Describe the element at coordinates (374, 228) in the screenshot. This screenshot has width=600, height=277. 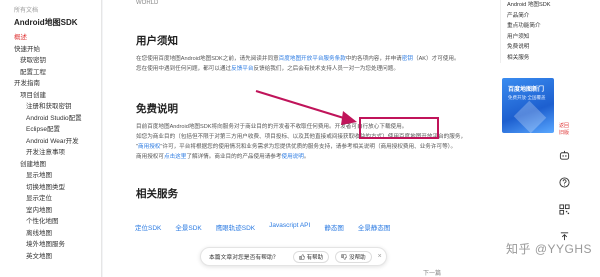
I see `service-link: 全景静态图` at that location.